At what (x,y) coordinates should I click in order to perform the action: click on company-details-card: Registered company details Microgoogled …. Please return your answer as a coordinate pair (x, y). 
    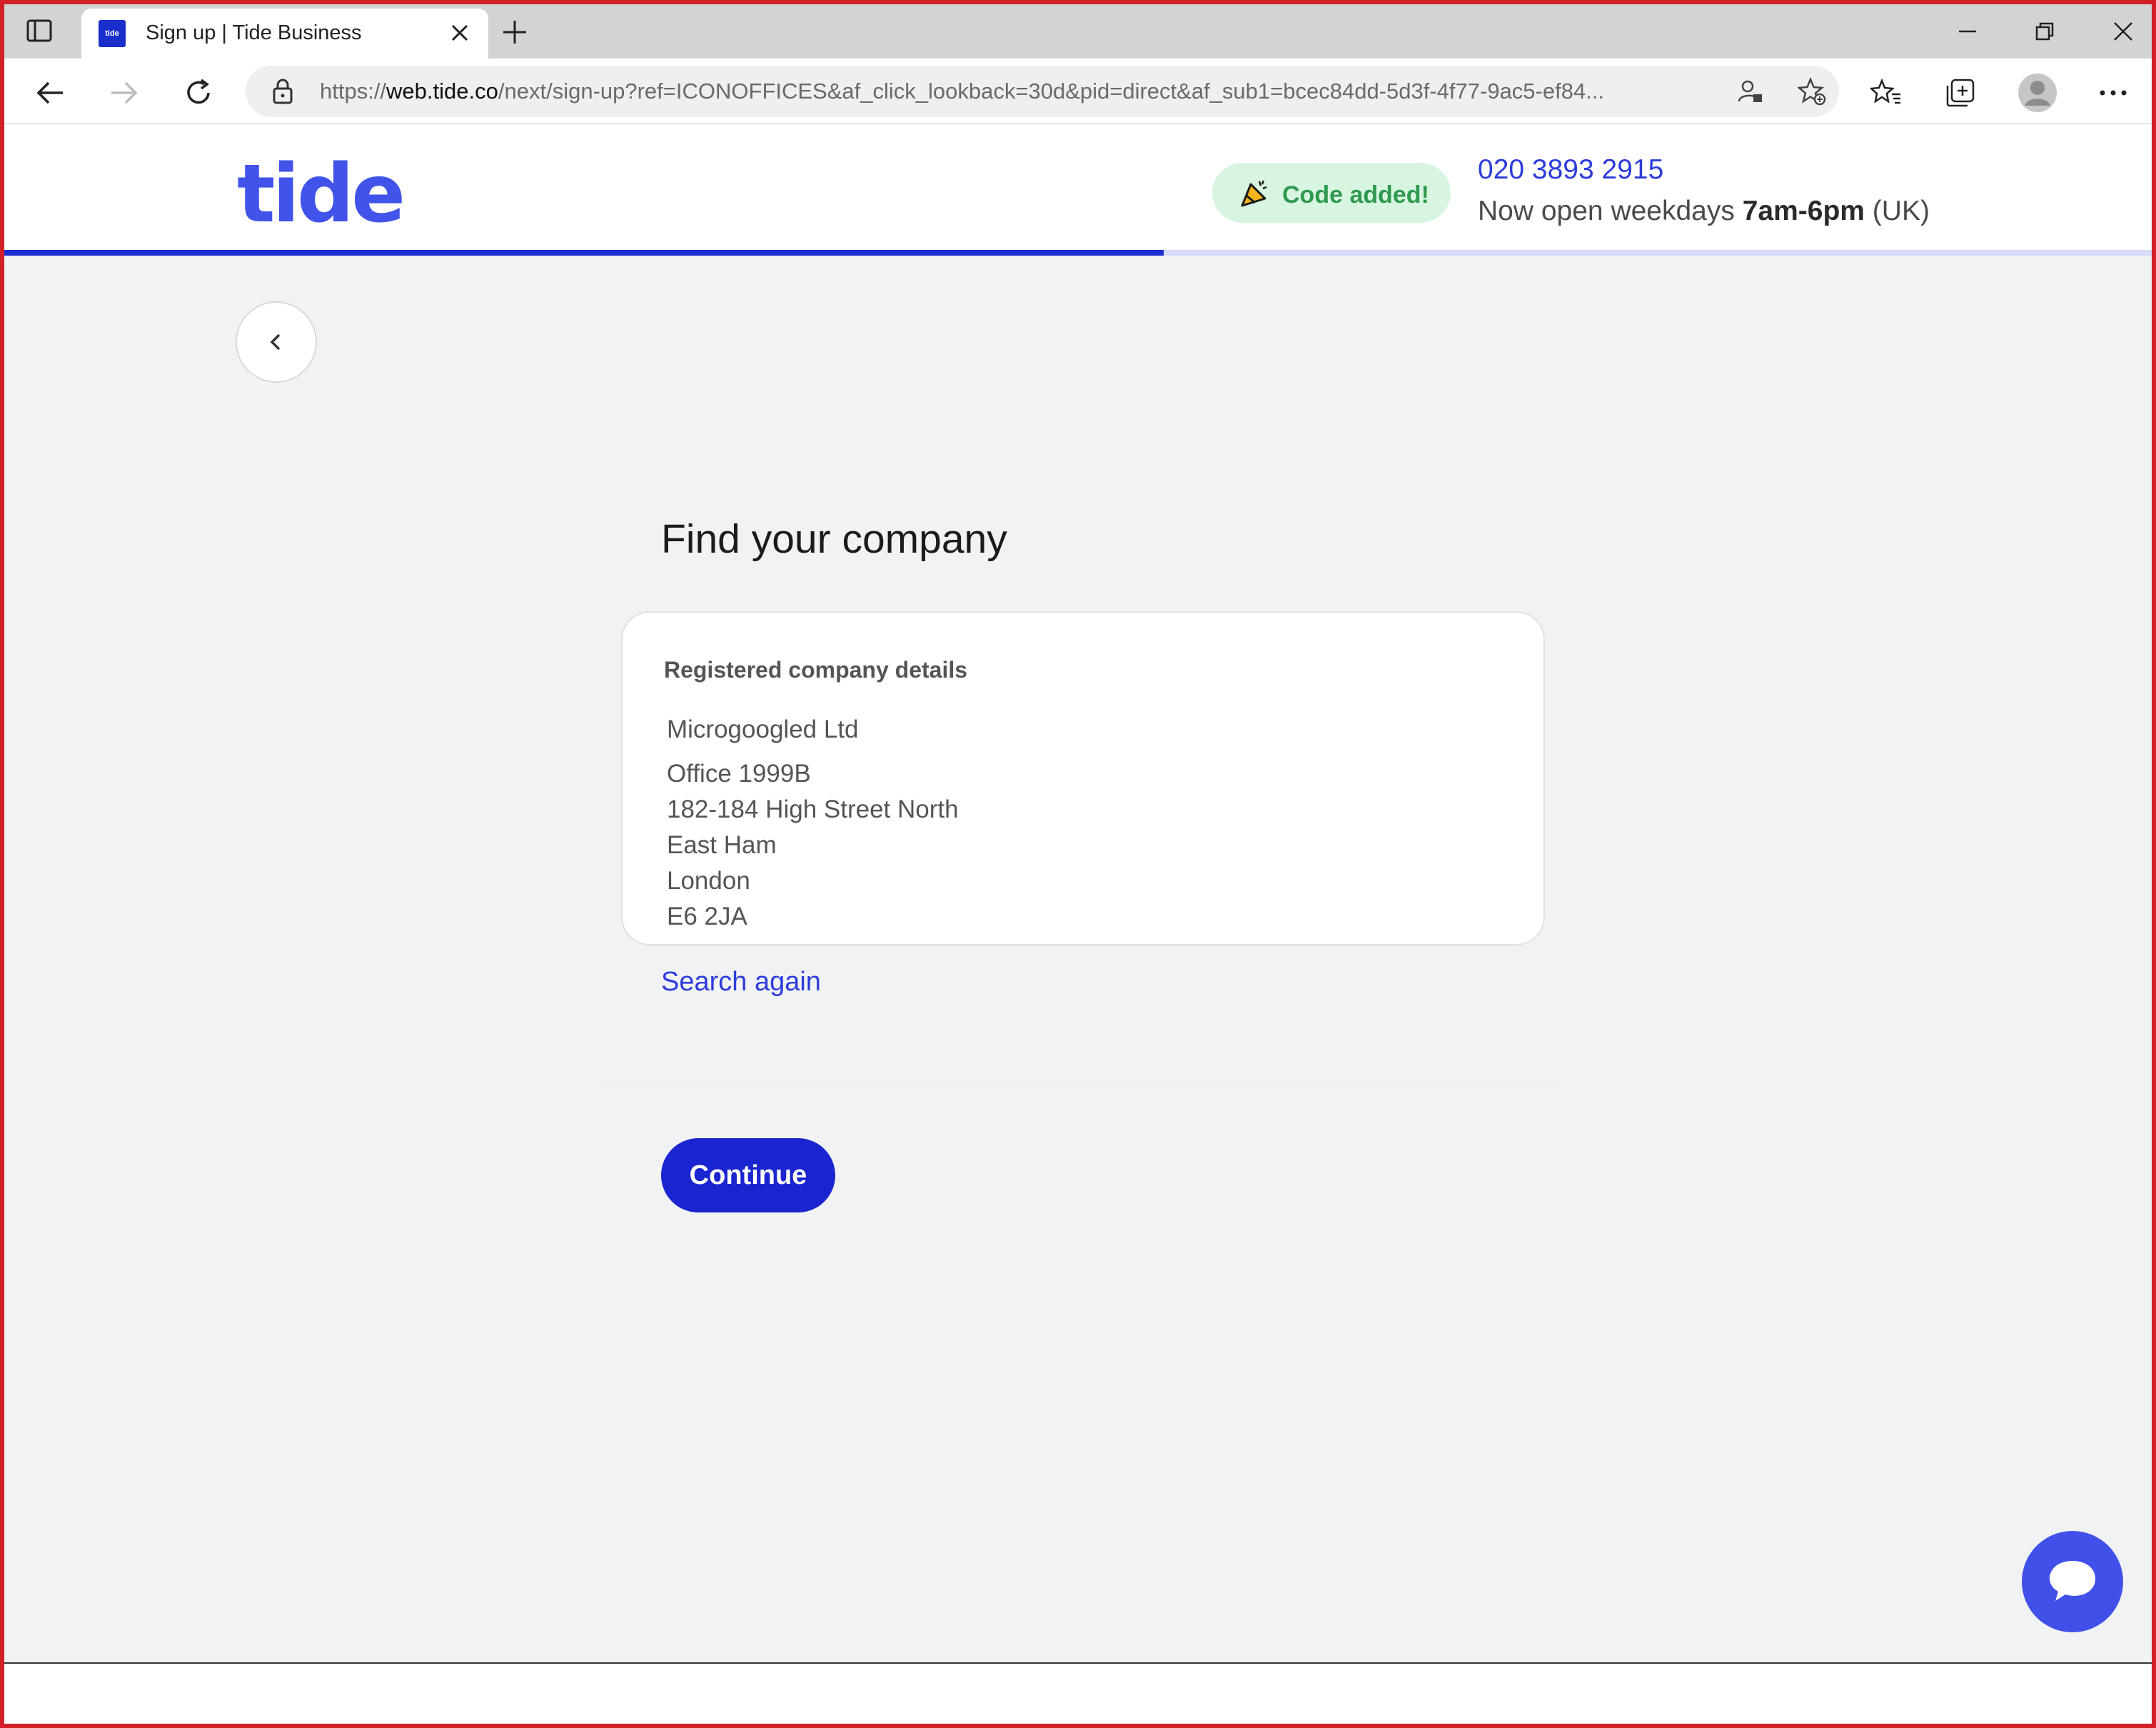
    Looking at the image, I should click on (1083, 778).